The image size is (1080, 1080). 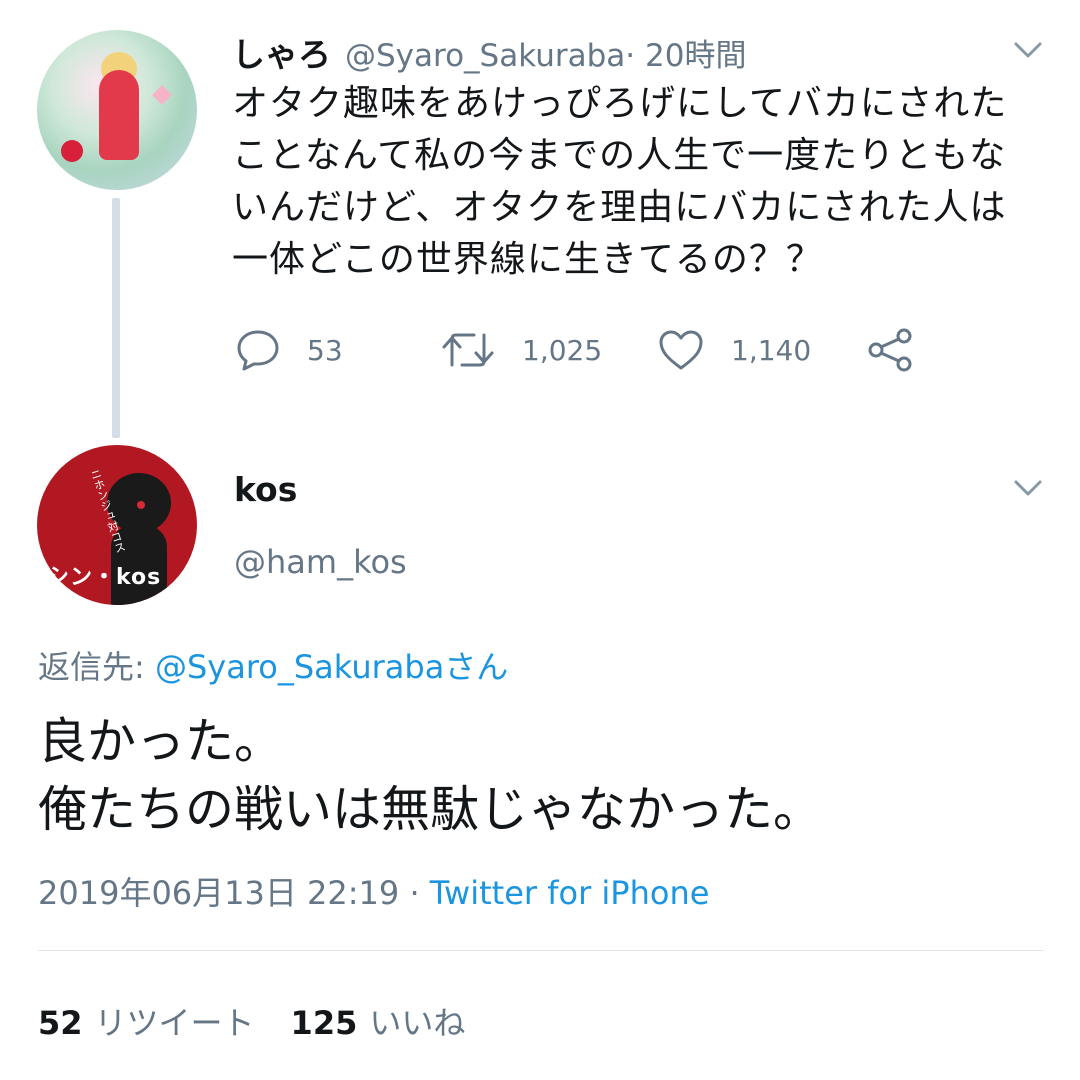 I want to click on reply-display-name: kos, so click(x=265, y=489).